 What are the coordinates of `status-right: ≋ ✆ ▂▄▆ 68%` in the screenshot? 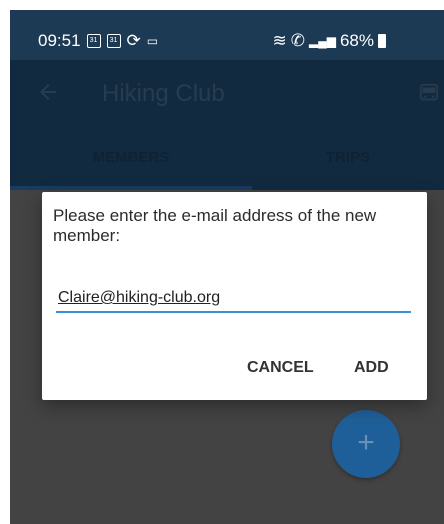 It's located at (329, 41).